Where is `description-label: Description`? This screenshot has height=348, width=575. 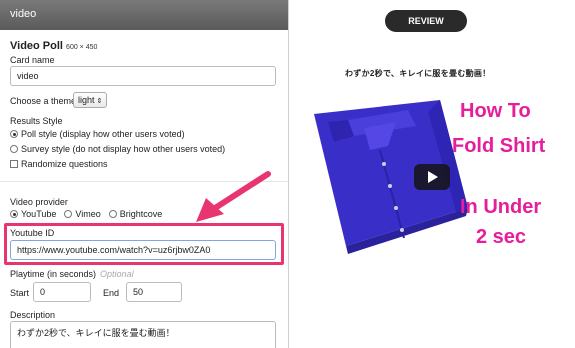
description-label: Description is located at coordinates (33, 315).